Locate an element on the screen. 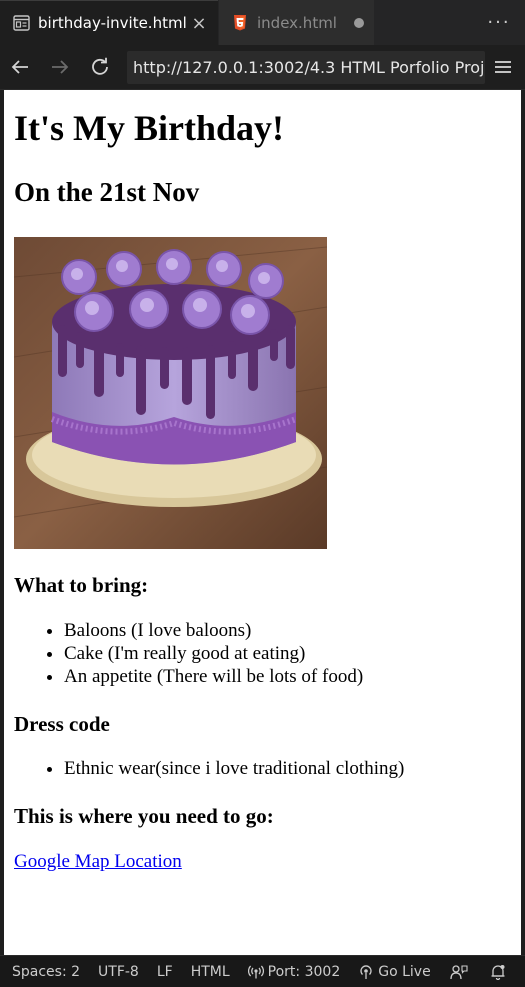  more-actions-icon: ··· is located at coordinates (499, 22).